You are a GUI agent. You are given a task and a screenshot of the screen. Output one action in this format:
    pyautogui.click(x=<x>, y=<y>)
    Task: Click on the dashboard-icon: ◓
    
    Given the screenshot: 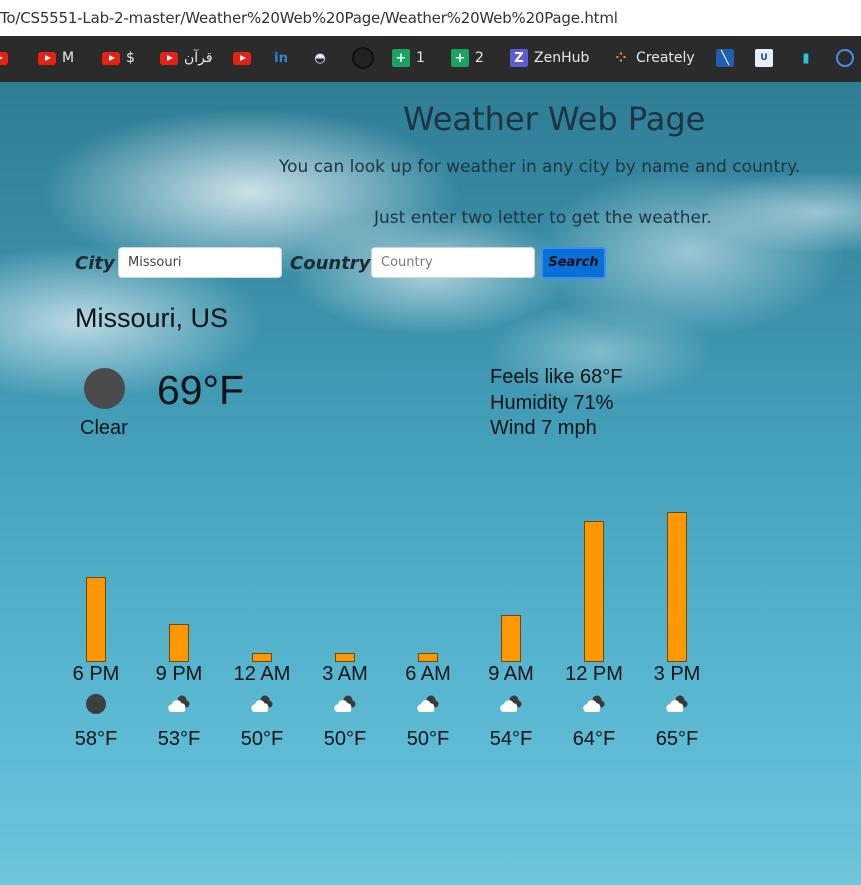 What is the action you would take?
    pyautogui.click(x=320, y=58)
    